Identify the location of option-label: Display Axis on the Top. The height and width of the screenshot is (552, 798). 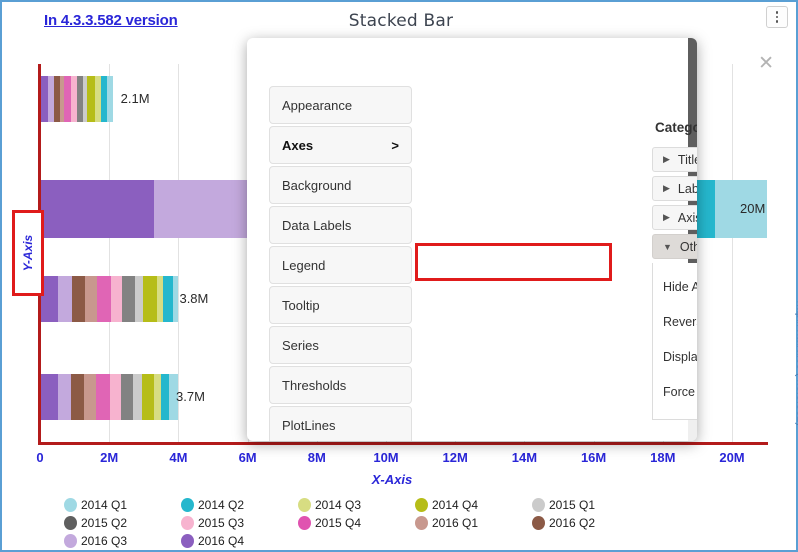
(680, 356).